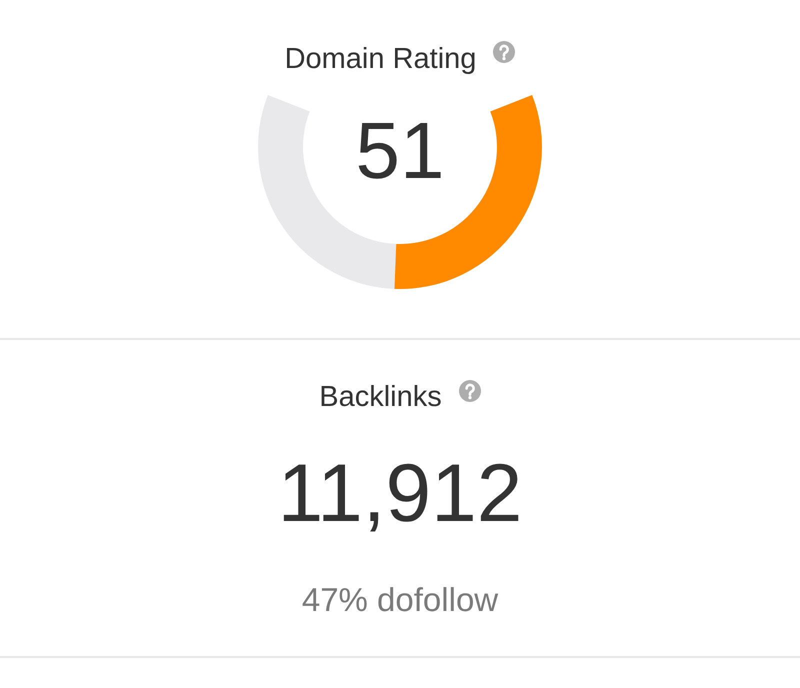 The height and width of the screenshot is (688, 800). Describe the element at coordinates (400, 151) in the screenshot. I see `domain-rating-value: 51` at that location.